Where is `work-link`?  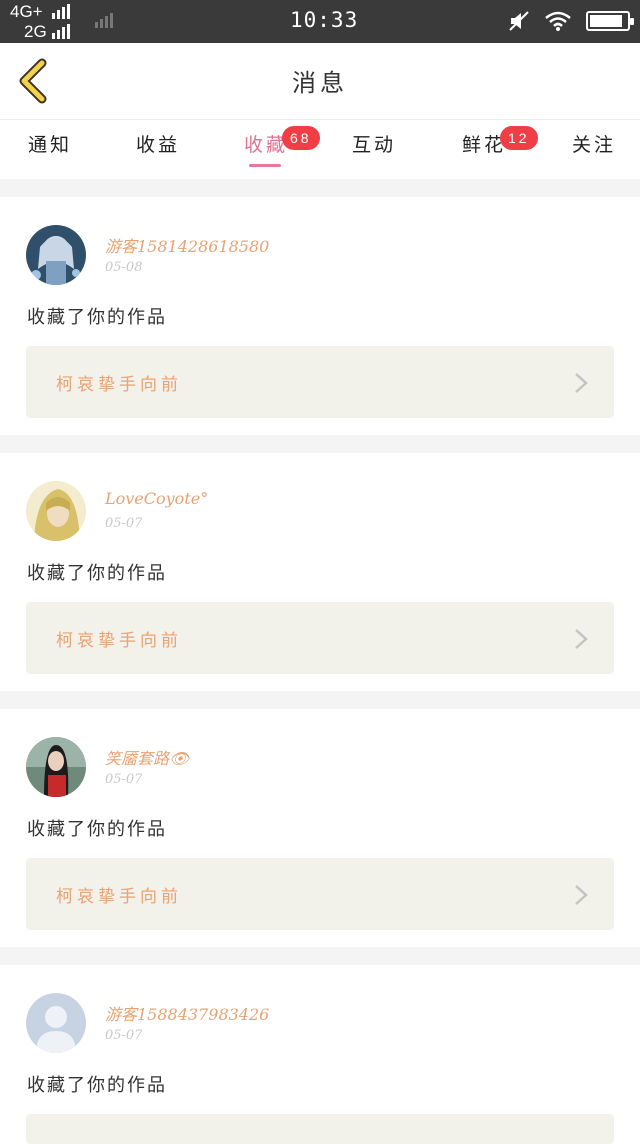
work-link is located at coordinates (320, 1129).